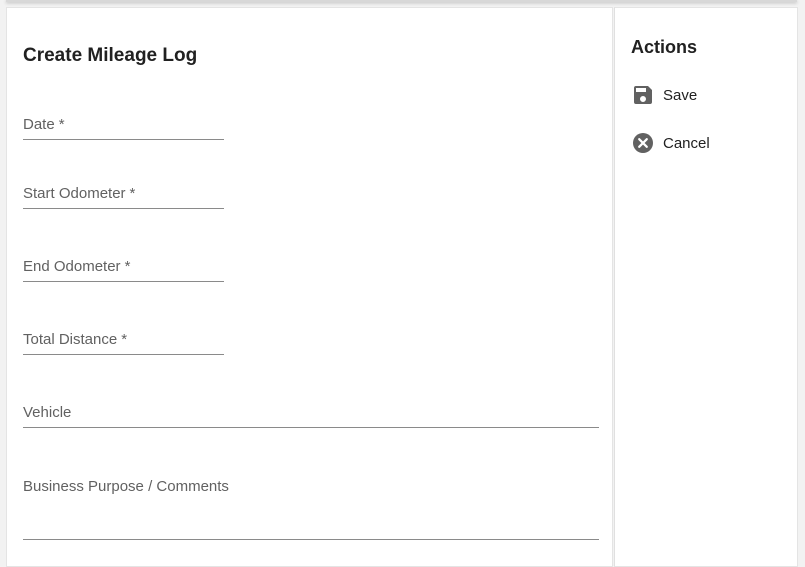  I want to click on total-distance-label: Total Distance *, so click(75, 339).